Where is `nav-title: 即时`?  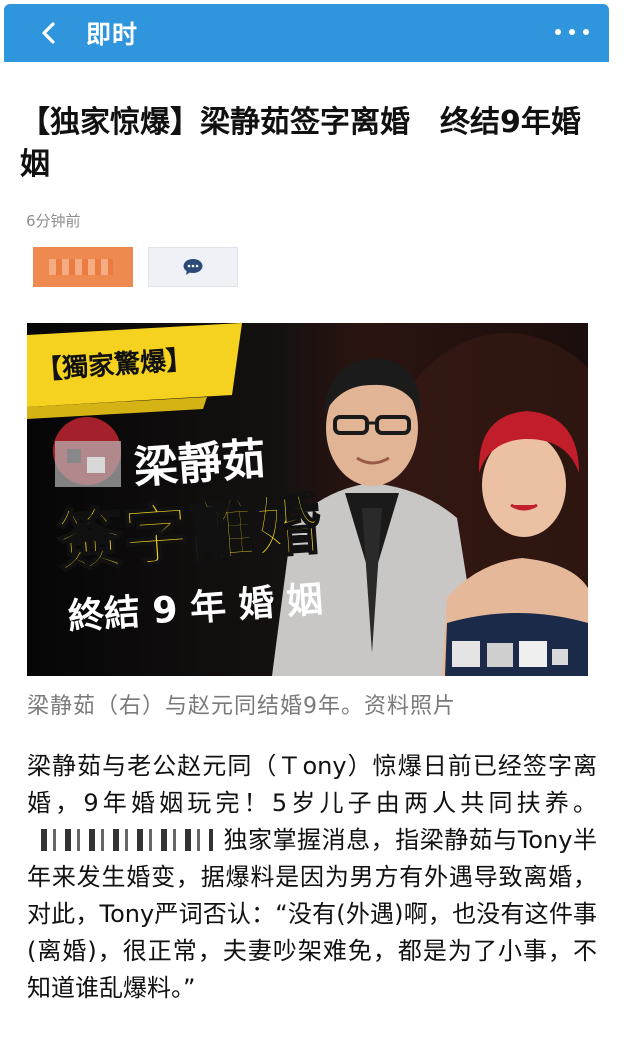 nav-title: 即时 is located at coordinates (112, 34).